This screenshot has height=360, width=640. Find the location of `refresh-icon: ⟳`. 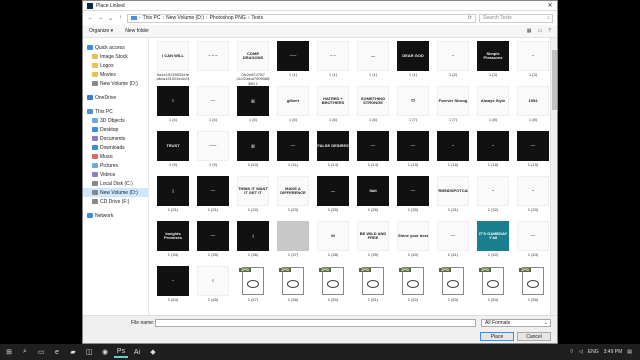

refresh-icon: ⟳ is located at coordinates (471, 18).